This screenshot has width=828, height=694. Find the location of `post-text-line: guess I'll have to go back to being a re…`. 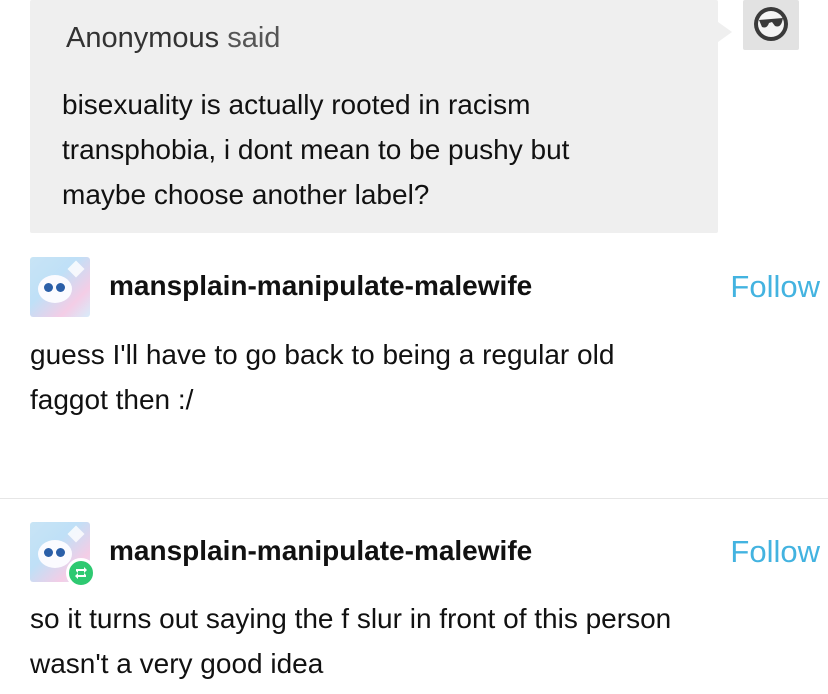

post-text-line: guess I'll have to go back to being a re… is located at coordinates (322, 354).